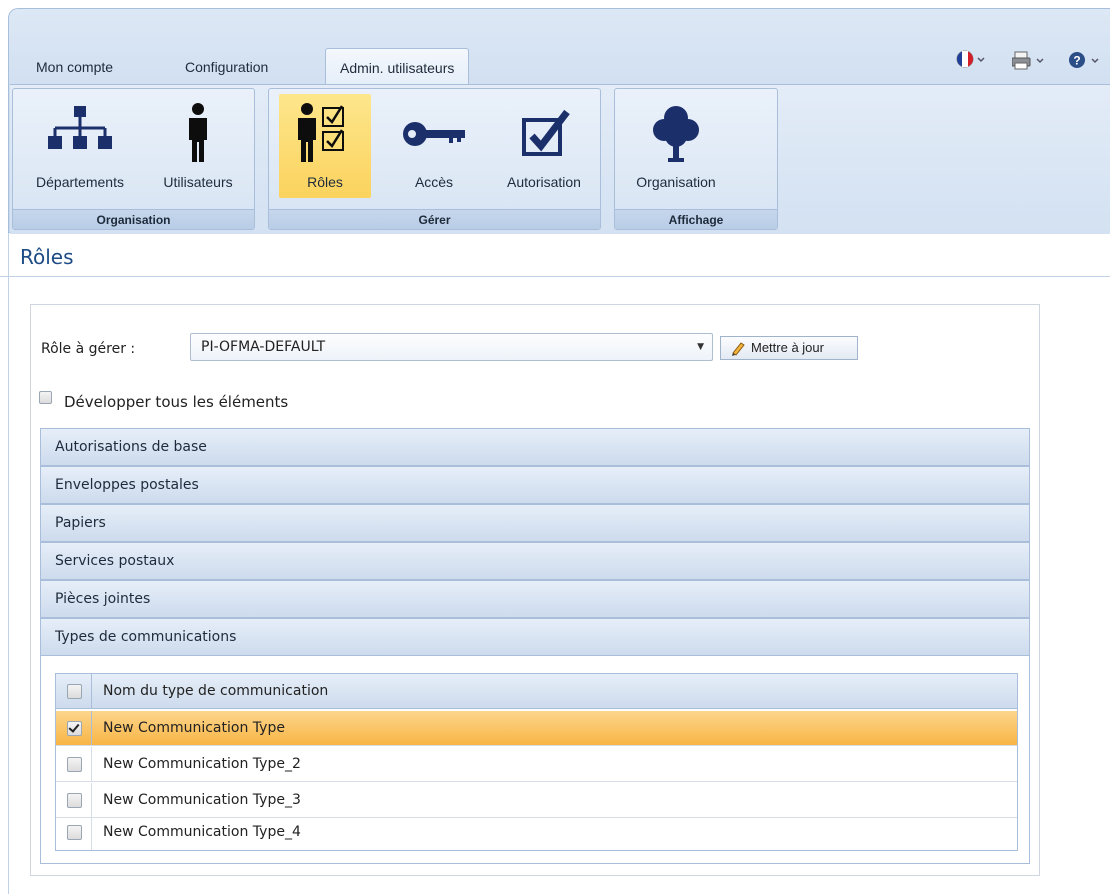 This screenshot has width=1110, height=894. I want to click on column-header-name: Nom du type de communication, so click(215, 691).